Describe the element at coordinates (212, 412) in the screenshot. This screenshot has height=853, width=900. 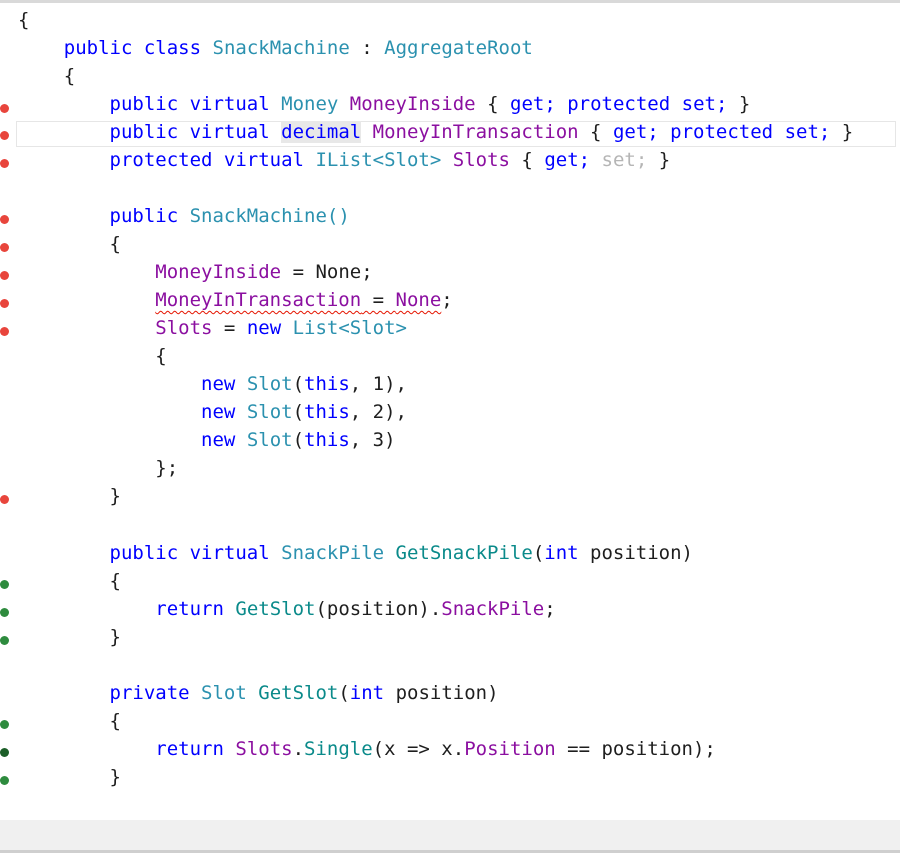
I see `code-line-15: new Slot(this, 2),` at that location.